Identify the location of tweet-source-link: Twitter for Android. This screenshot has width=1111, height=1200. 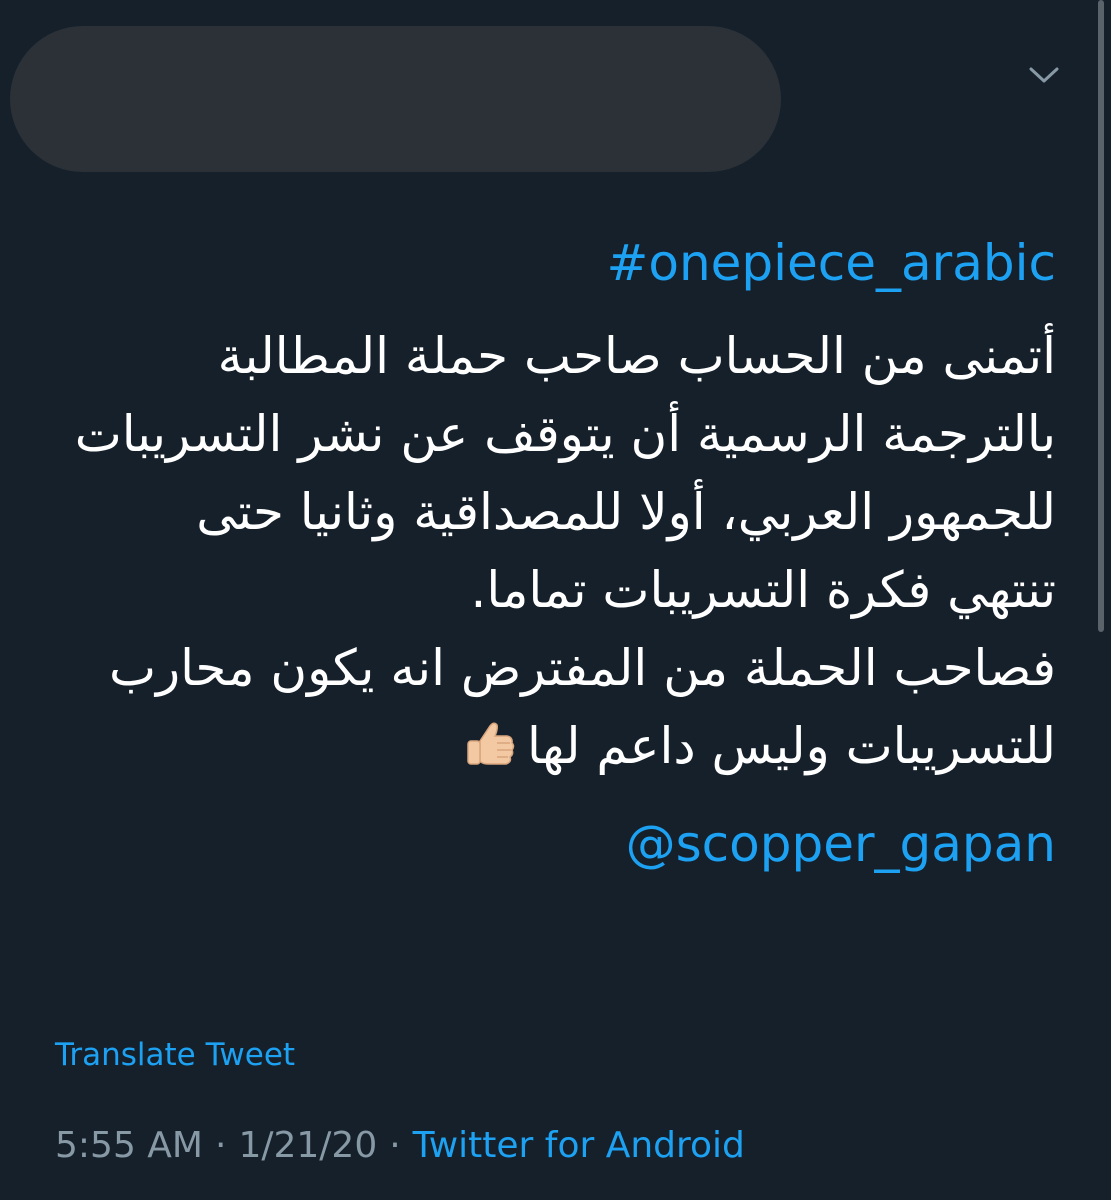
(579, 1145).